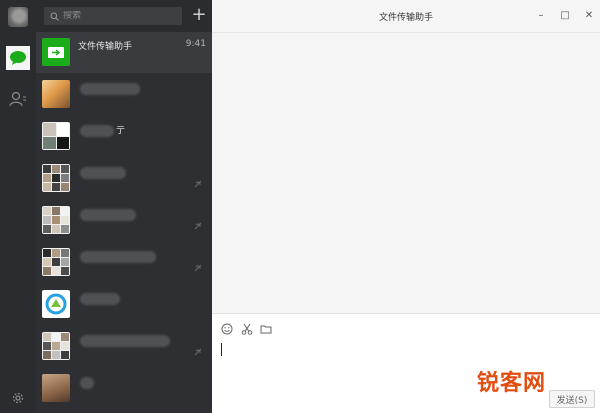  I want to click on conversation-name: 文件传输助手, so click(105, 47).